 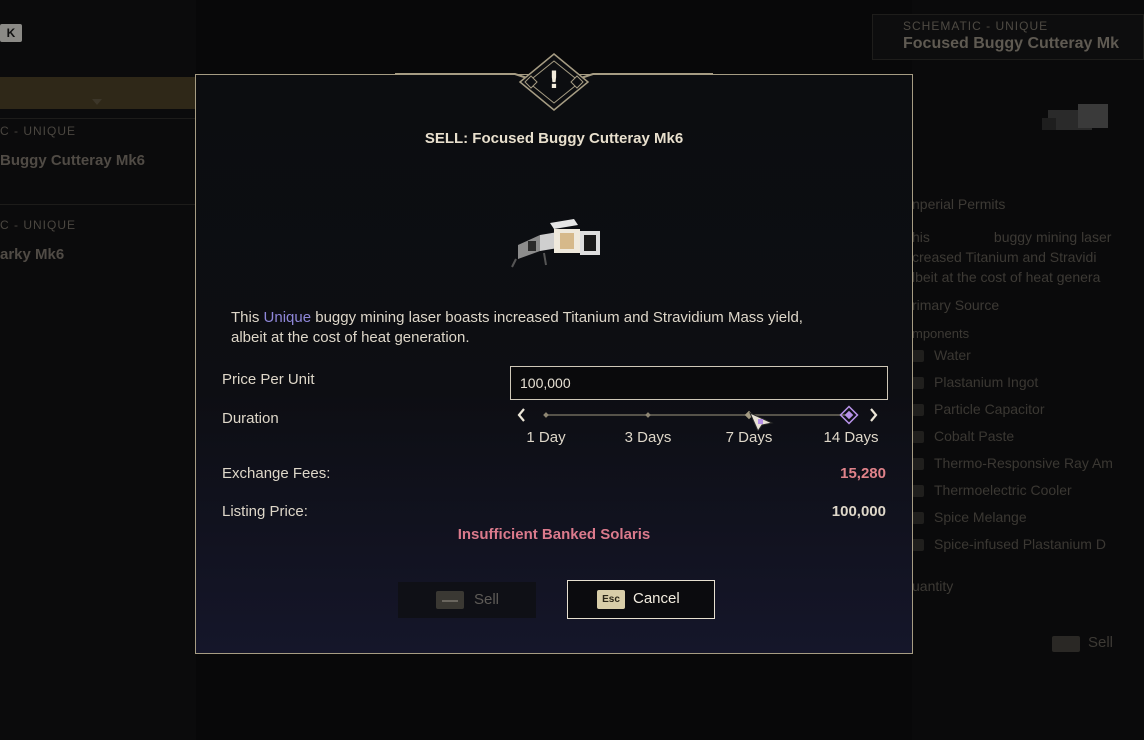 What do you see at coordinates (611, 599) in the screenshot?
I see `esc-key-icon: Esc` at bounding box center [611, 599].